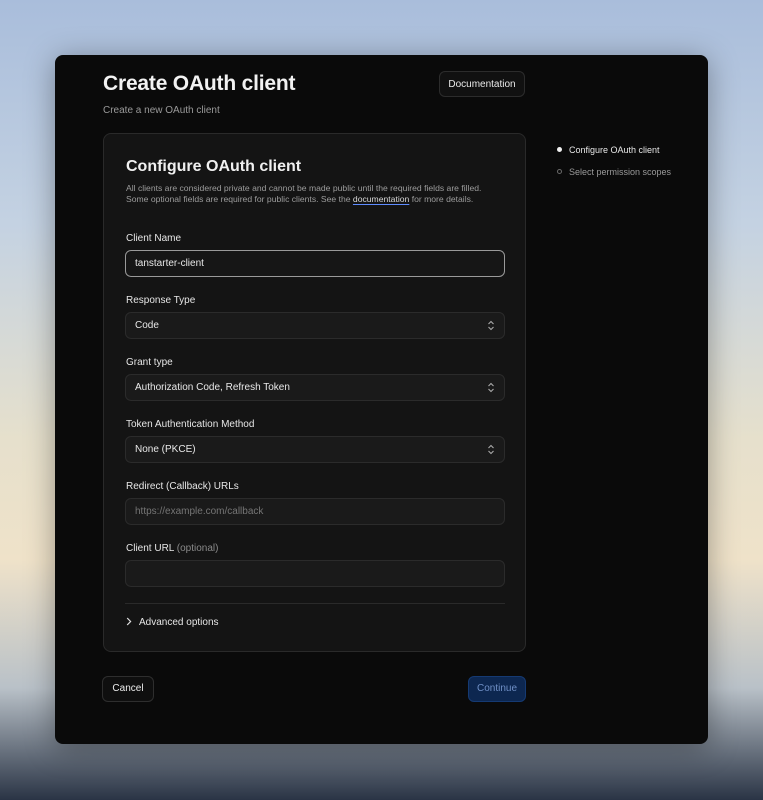 The width and height of the screenshot is (763, 800). What do you see at coordinates (197, 548) in the screenshot?
I see `optional-tag: (optional)` at bounding box center [197, 548].